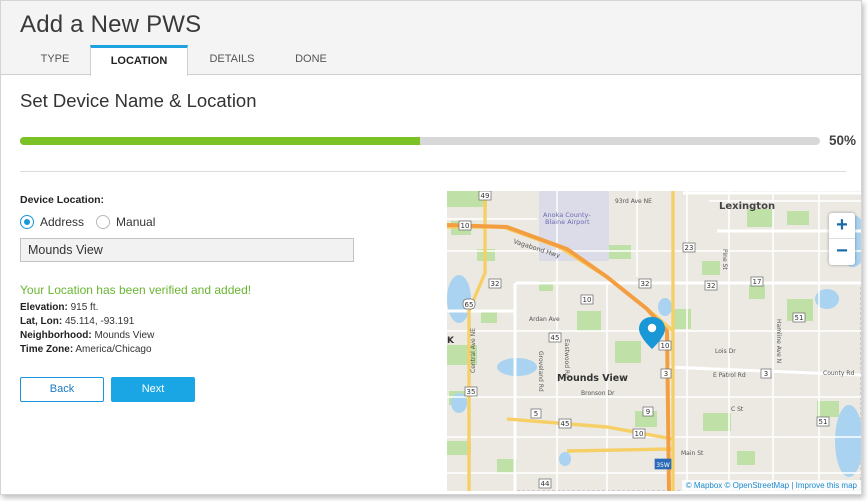 Image resolution: width=868 pixels, height=501 pixels. What do you see at coordinates (485, 196) in the screenshot?
I see `route-49: 49` at bounding box center [485, 196].